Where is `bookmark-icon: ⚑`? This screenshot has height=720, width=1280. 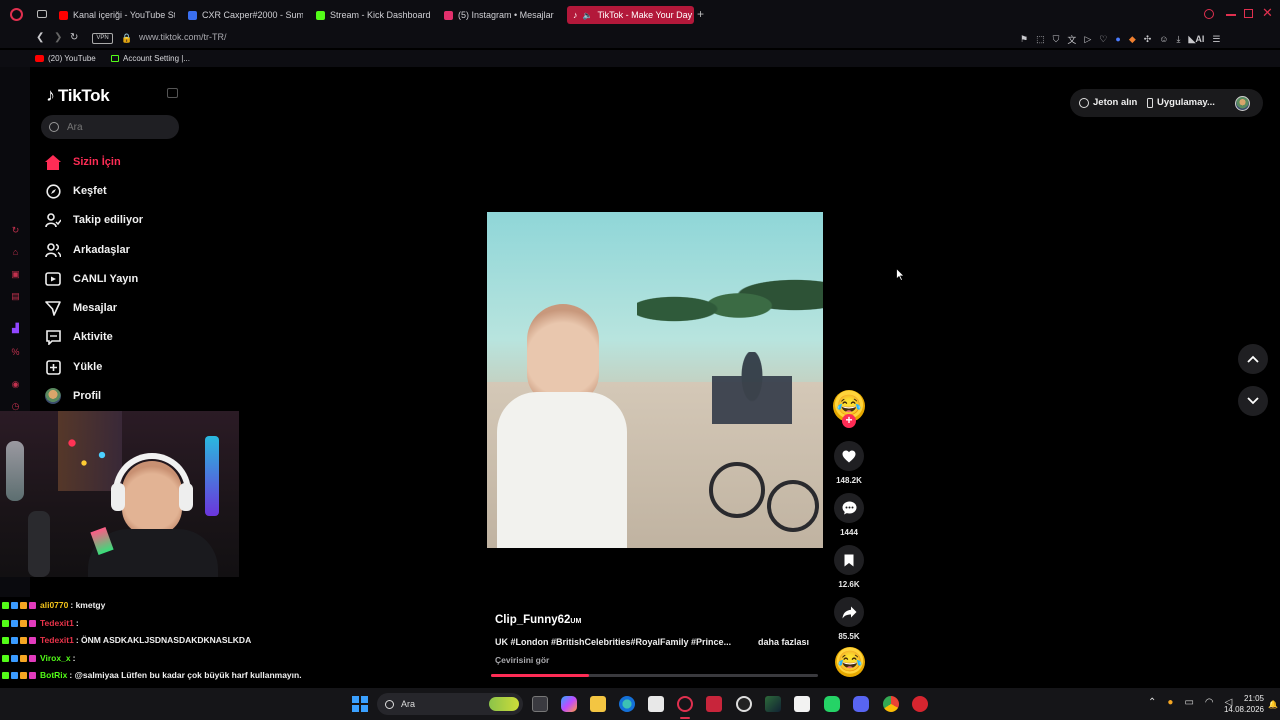
bookmark-icon: ⚑ is located at coordinates (1024, 39).